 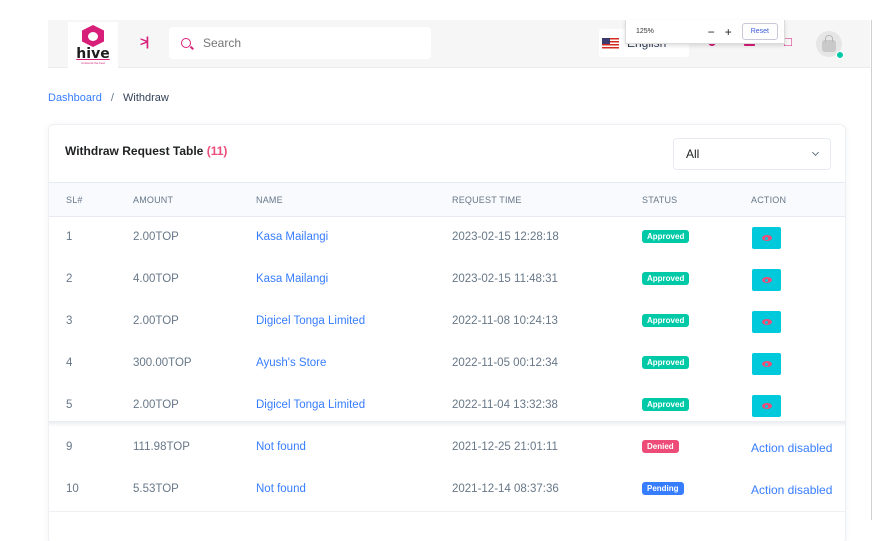 I want to click on column-action: ACTION, so click(x=769, y=200).